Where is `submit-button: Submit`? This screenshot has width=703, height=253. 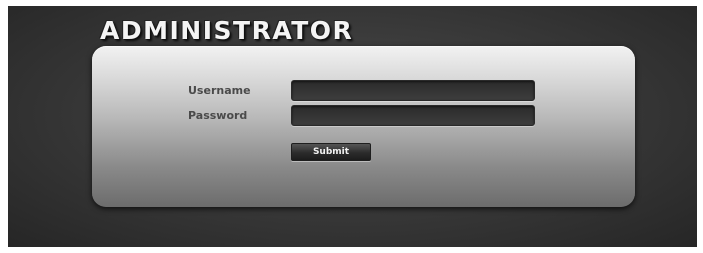 submit-button: Submit is located at coordinates (331, 152).